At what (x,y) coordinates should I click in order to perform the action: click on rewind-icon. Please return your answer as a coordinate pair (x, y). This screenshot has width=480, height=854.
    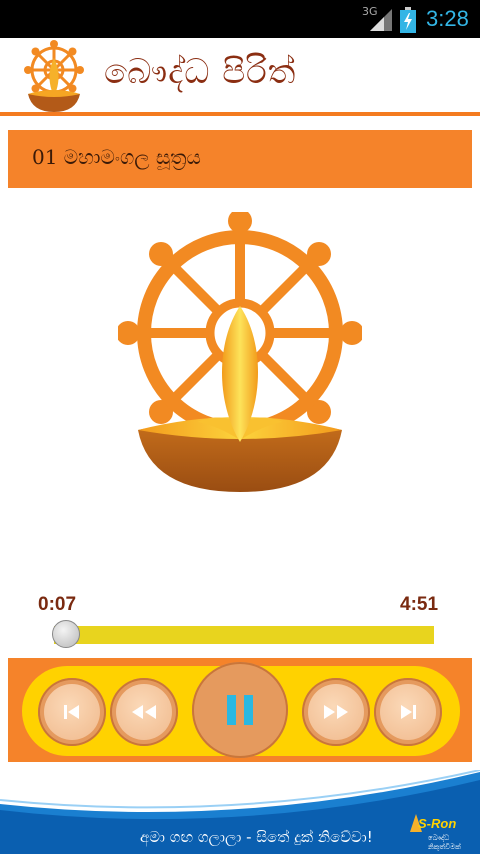
    Looking at the image, I should click on (144, 712).